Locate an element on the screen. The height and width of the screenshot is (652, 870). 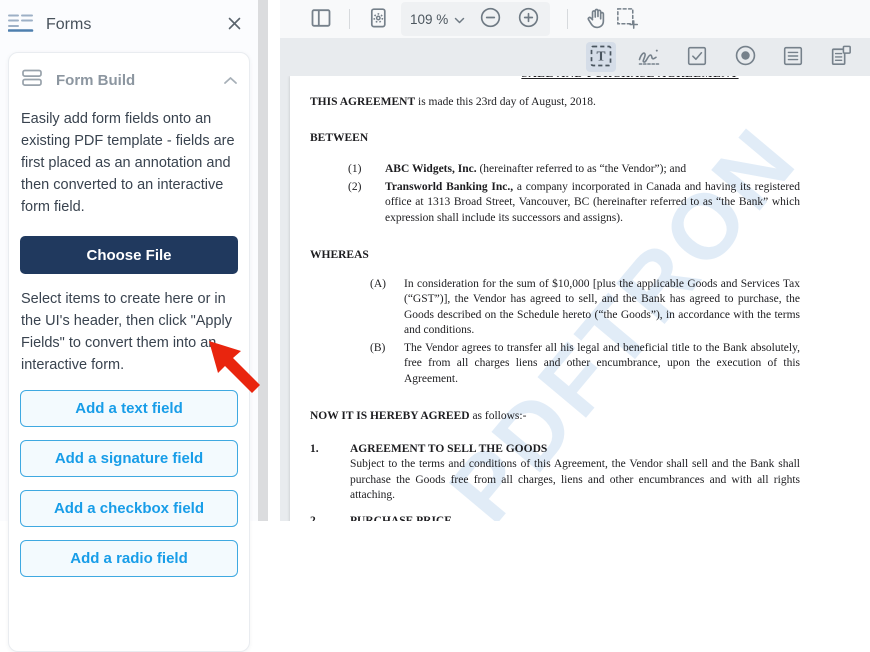
signature-field-icon is located at coordinates (649, 57).